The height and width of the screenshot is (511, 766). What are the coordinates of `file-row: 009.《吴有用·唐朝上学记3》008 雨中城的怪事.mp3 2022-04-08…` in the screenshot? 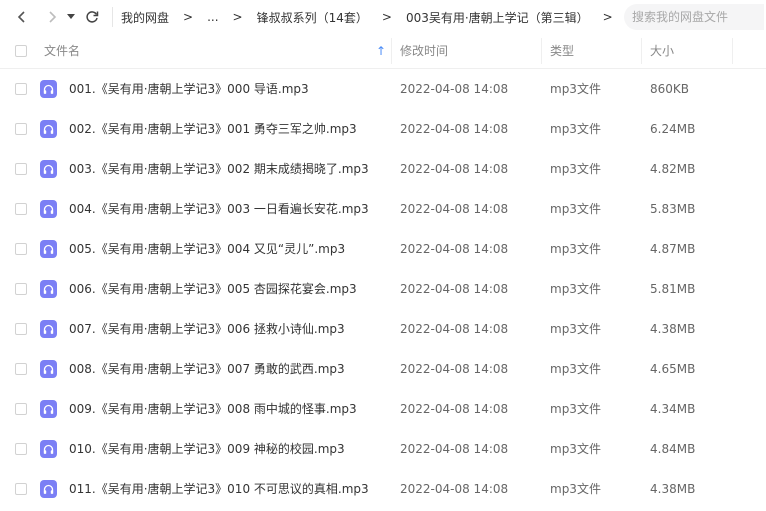 It's located at (383, 409).